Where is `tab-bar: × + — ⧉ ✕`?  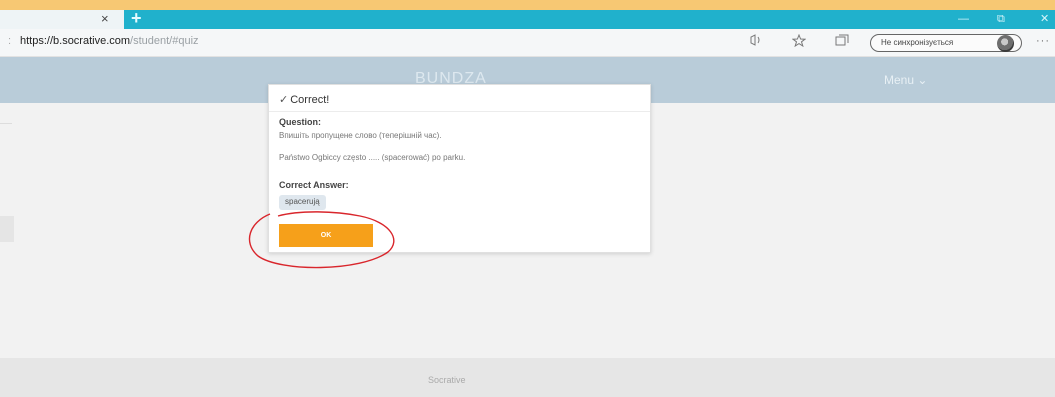
tab-bar: × + — ⧉ ✕ is located at coordinates (527, 19).